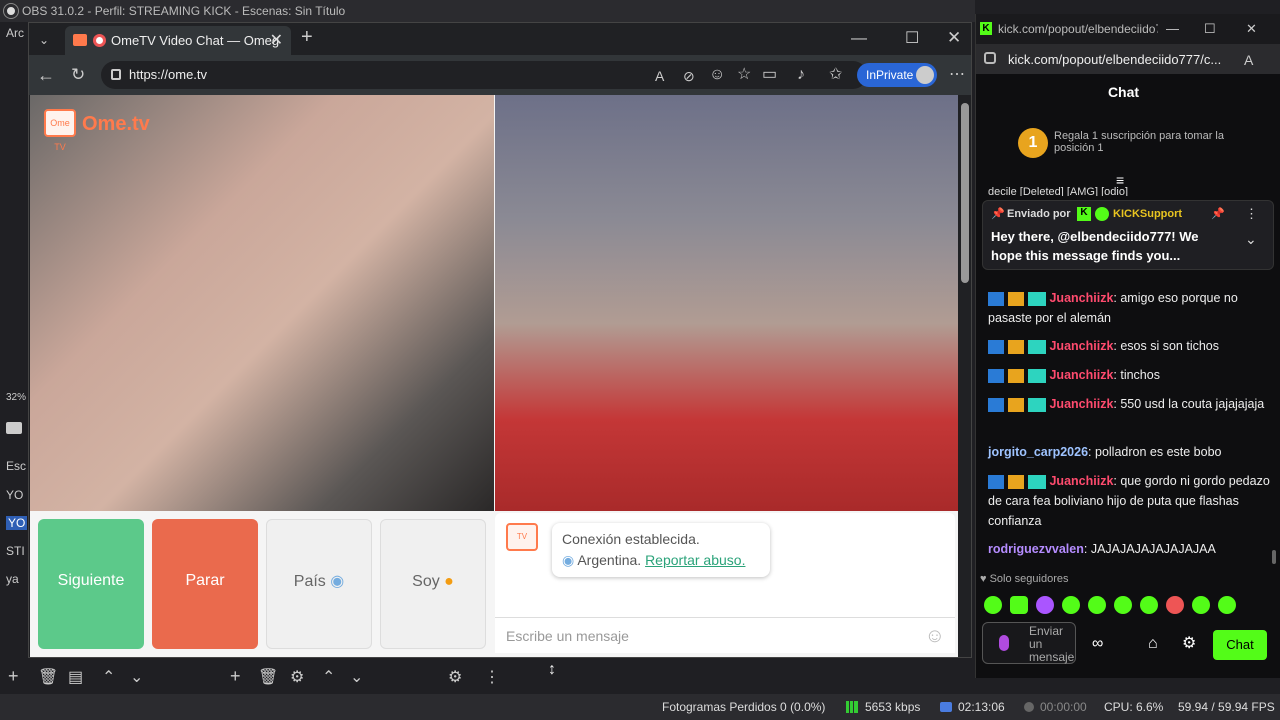  I want to click on read-aloud-icon: ♪, so click(801, 75).